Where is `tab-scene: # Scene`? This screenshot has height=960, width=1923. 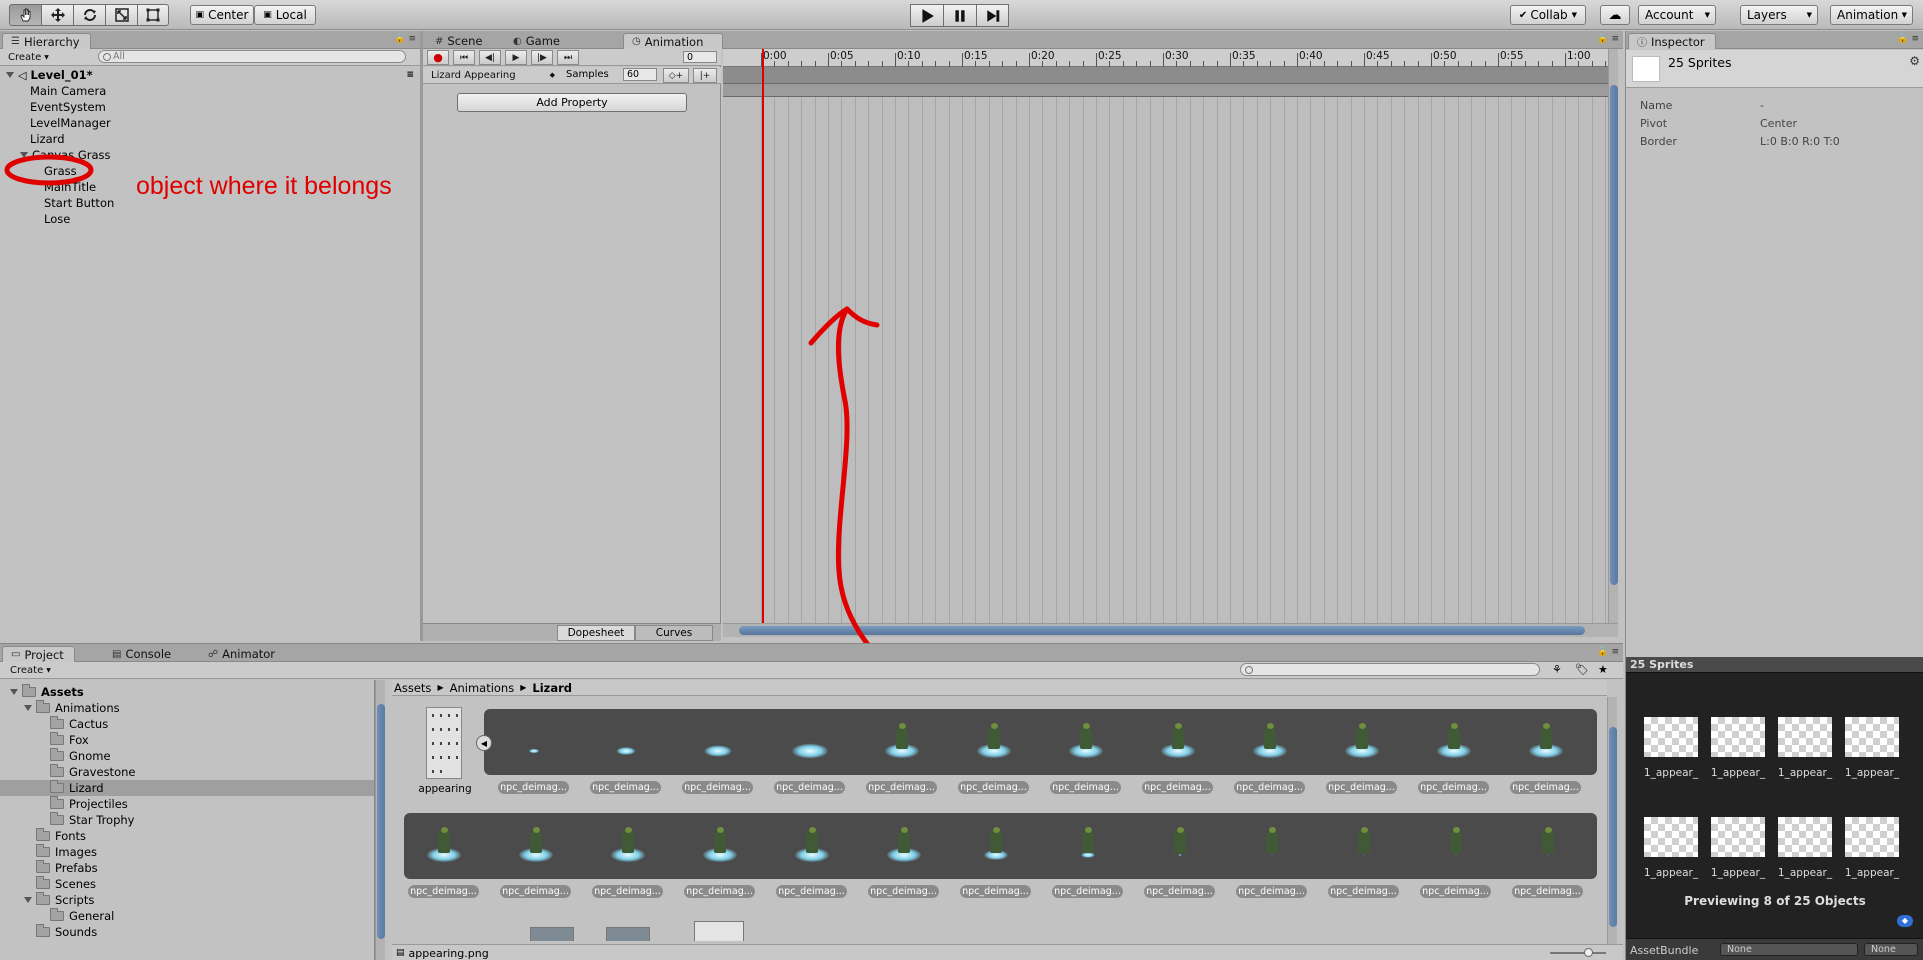
tab-scene: # Scene is located at coordinates (459, 41).